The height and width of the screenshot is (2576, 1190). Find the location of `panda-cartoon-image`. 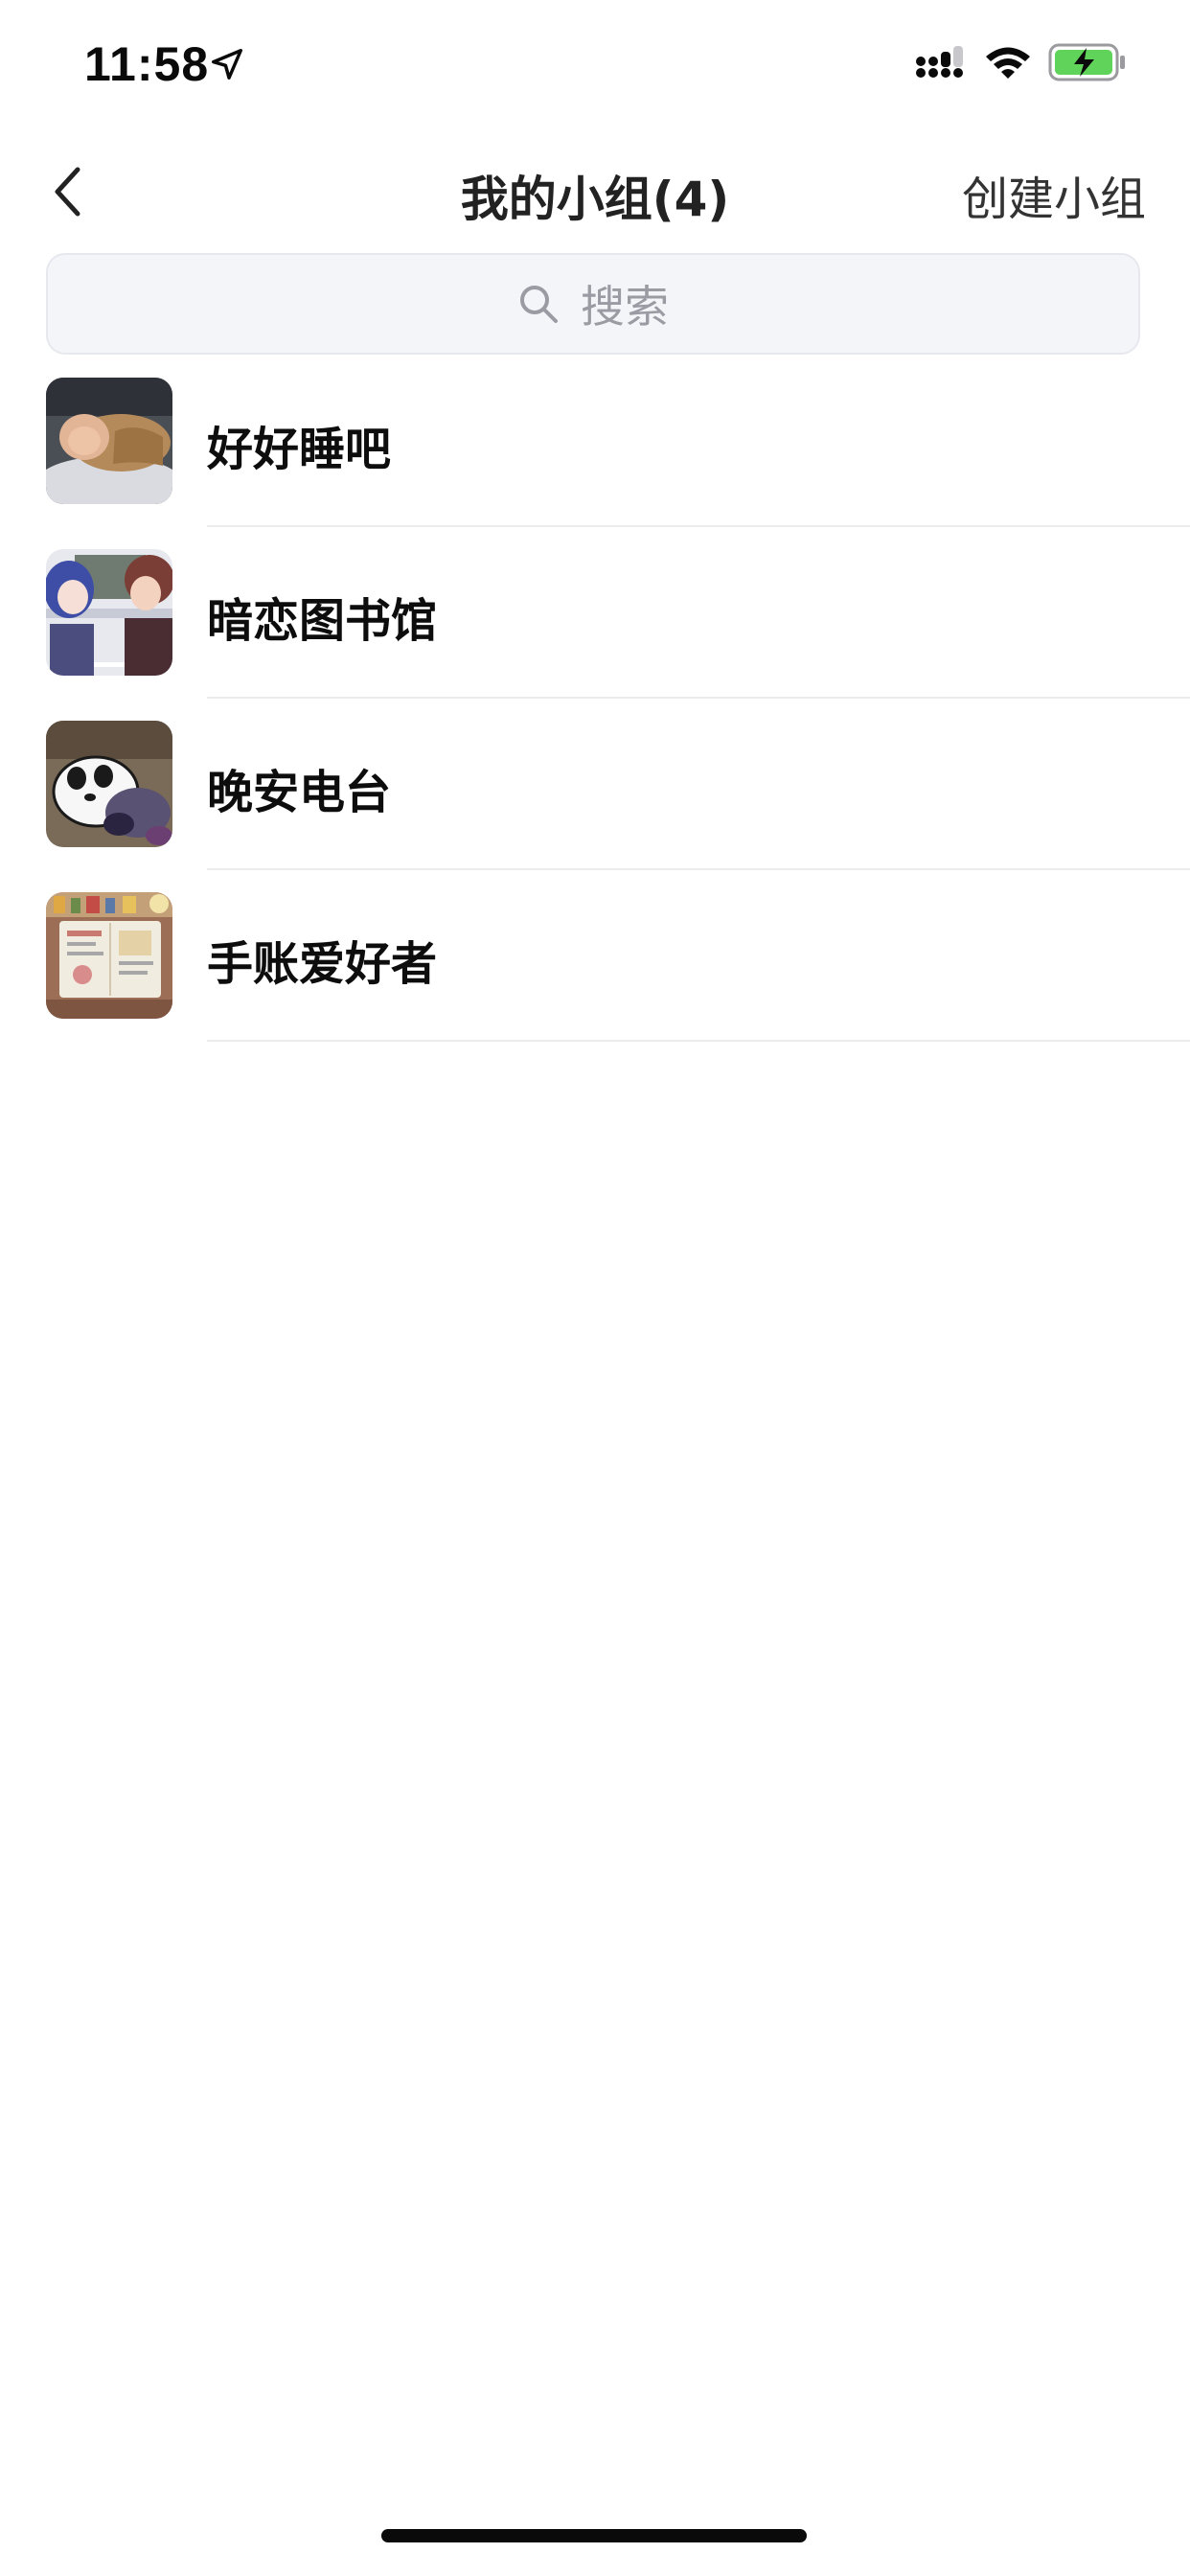

panda-cartoon-image is located at coordinates (109, 784).